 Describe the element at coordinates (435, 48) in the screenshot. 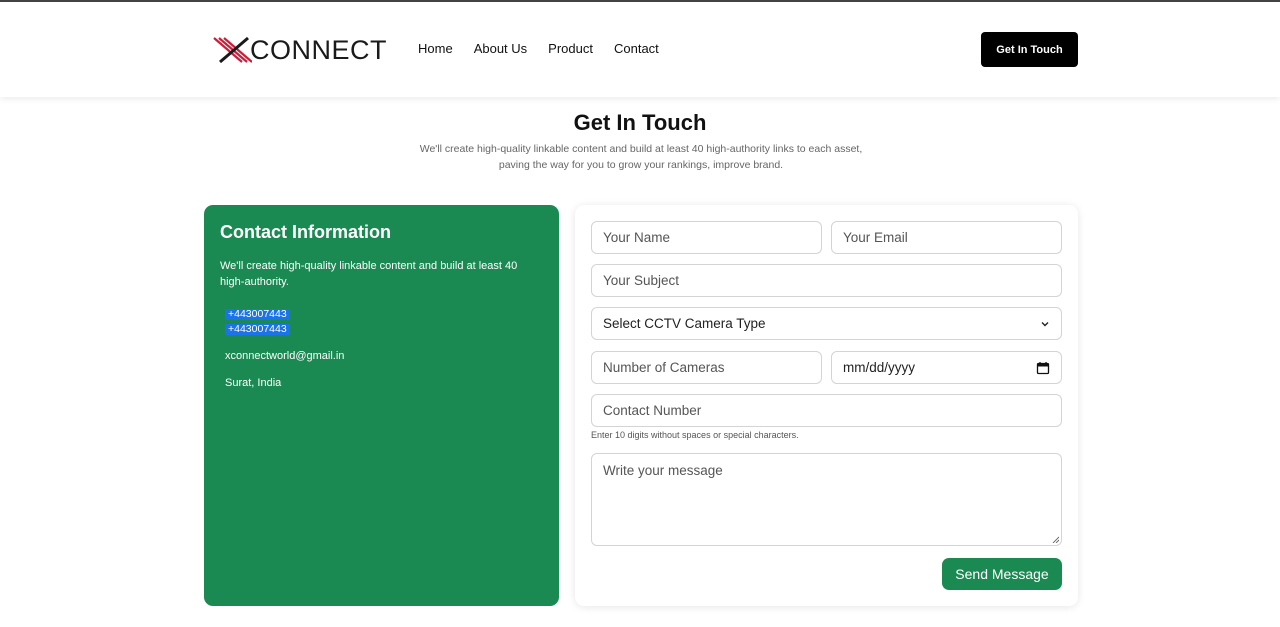

I see `nav-home: Home` at that location.